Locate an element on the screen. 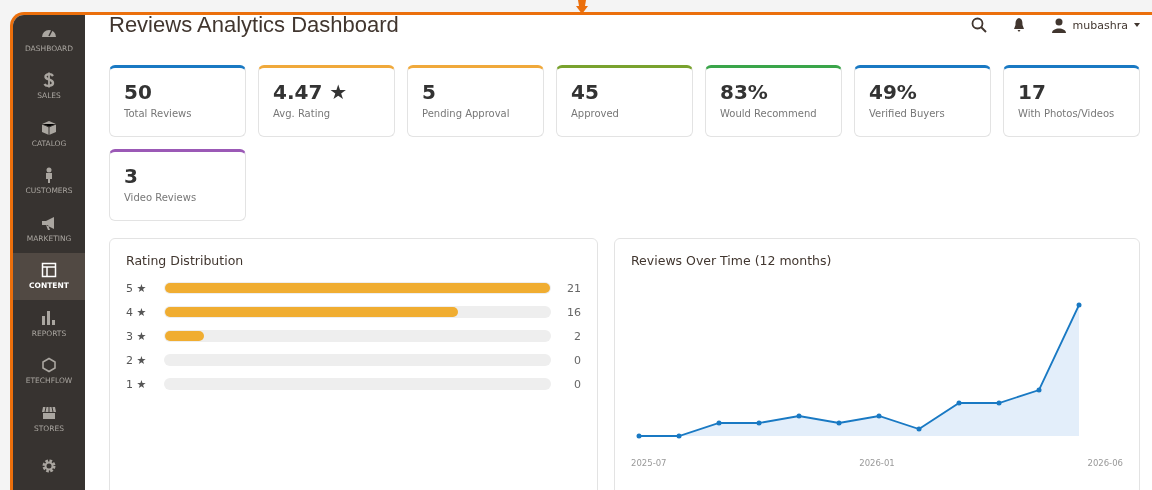 The image size is (1152, 490). stat-value: 49% is located at coordinates (893, 92).